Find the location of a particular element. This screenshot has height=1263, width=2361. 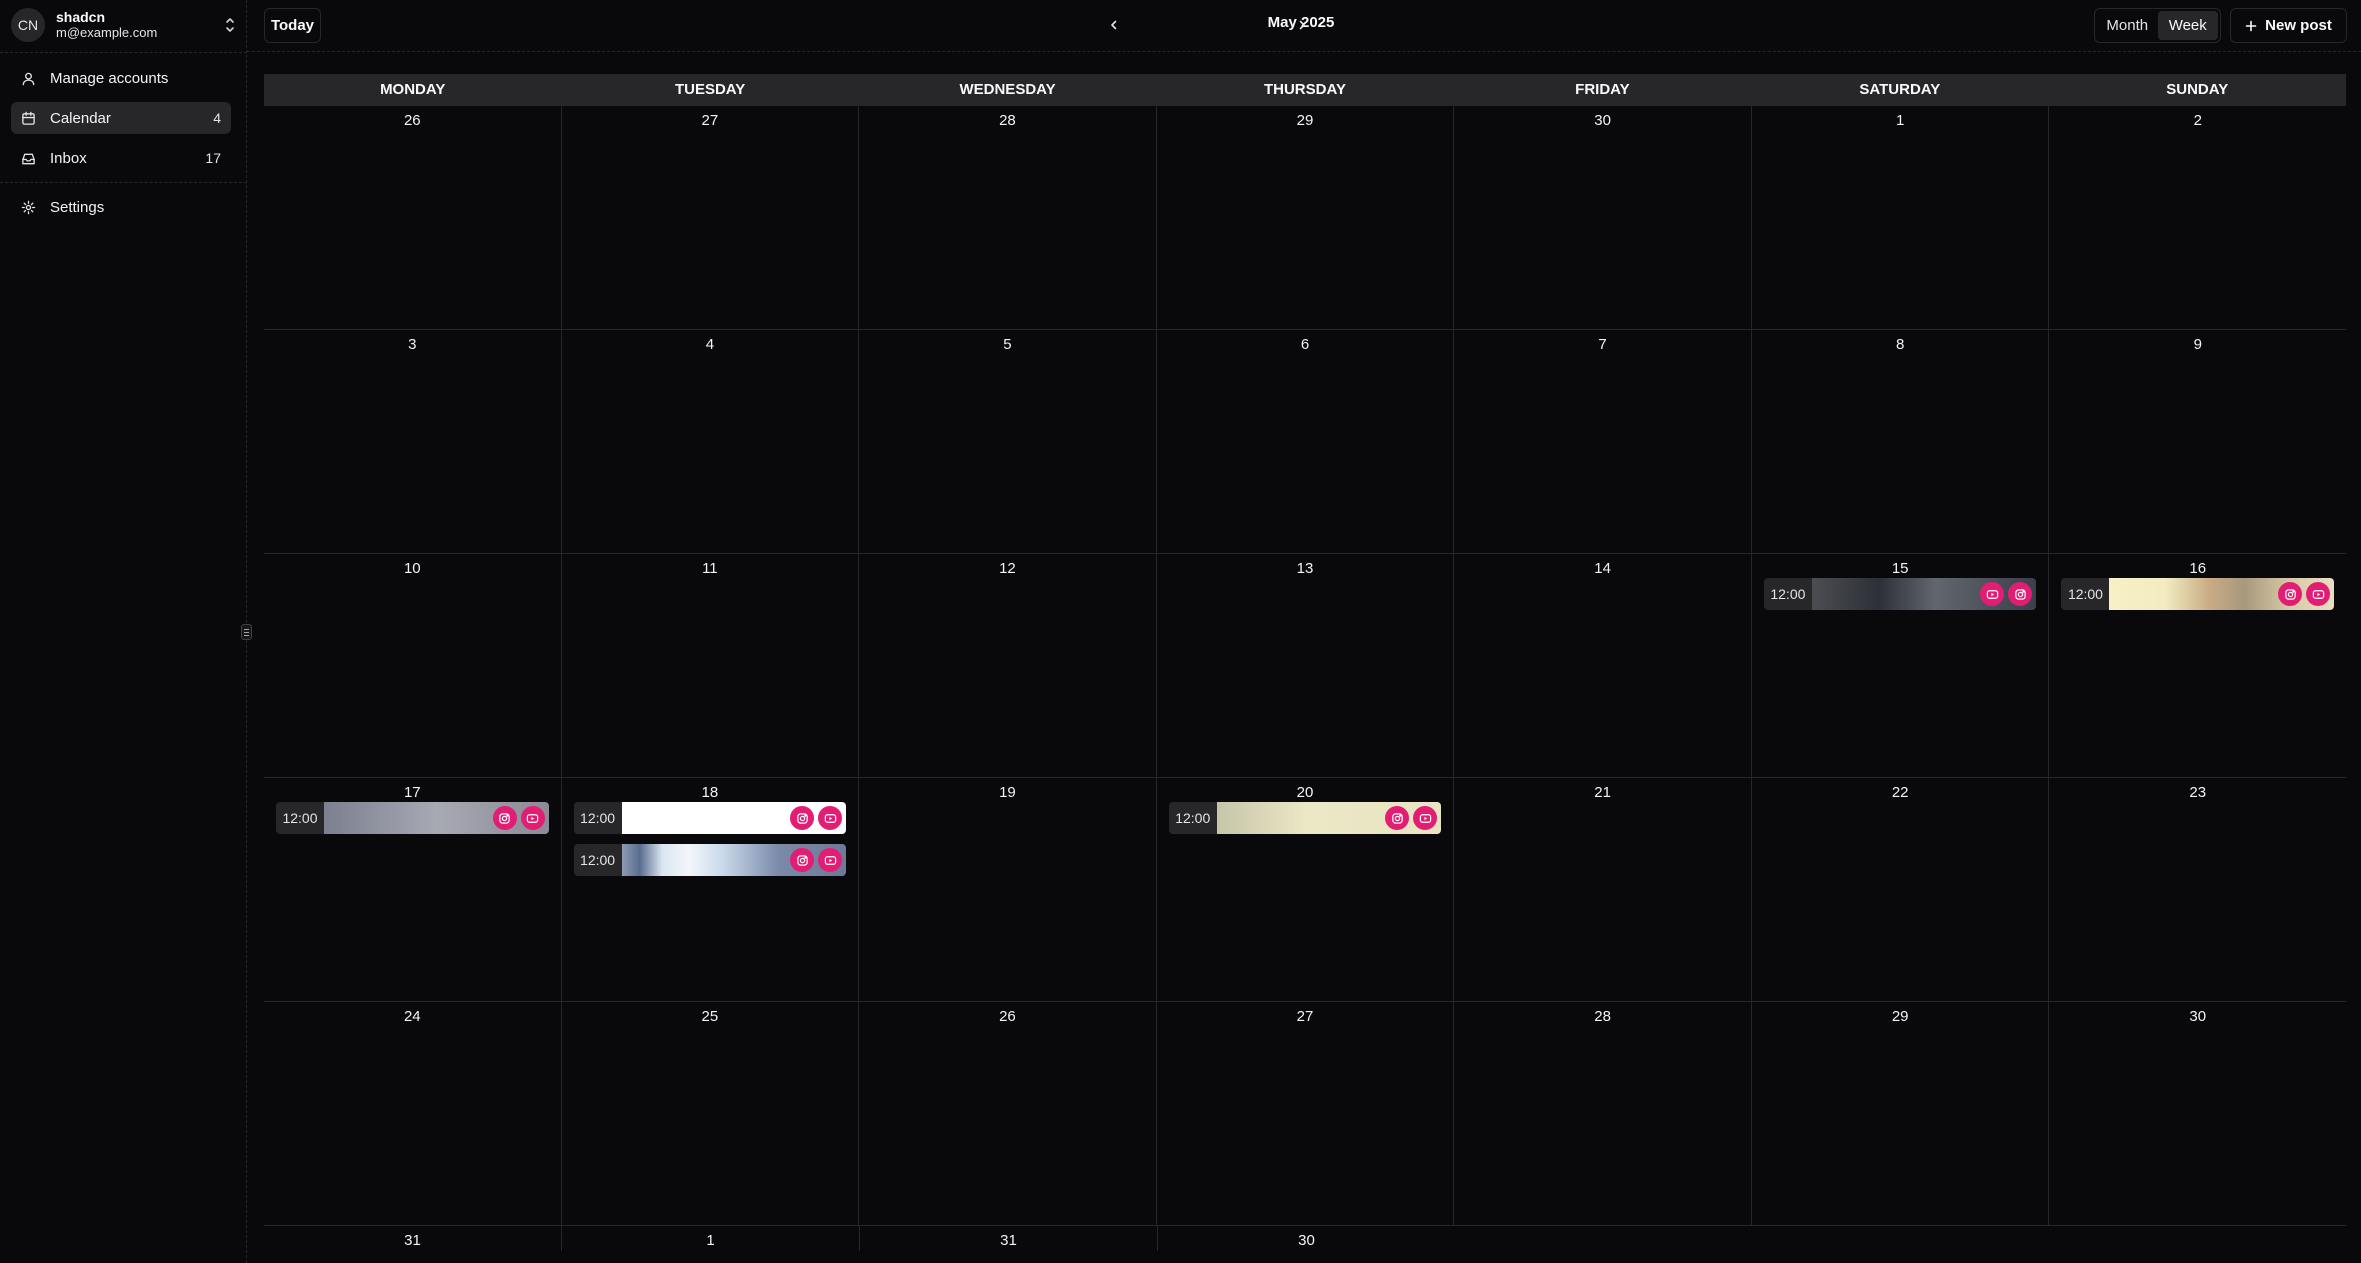

day-cell: 13 is located at coordinates (1304, 665).